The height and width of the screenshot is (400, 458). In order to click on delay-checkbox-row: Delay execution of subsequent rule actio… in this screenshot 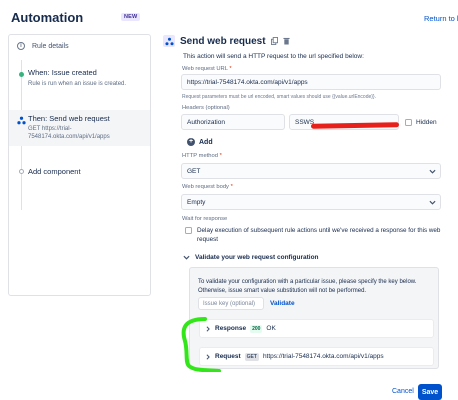, I will do `click(317, 235)`.